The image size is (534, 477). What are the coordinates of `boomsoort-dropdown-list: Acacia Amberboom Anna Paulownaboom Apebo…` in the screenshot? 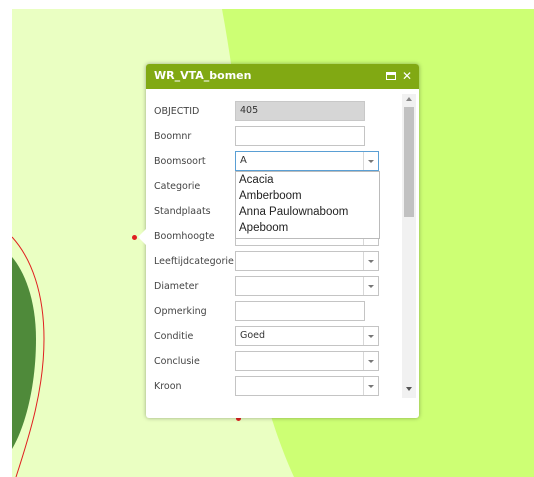 It's located at (307, 205).